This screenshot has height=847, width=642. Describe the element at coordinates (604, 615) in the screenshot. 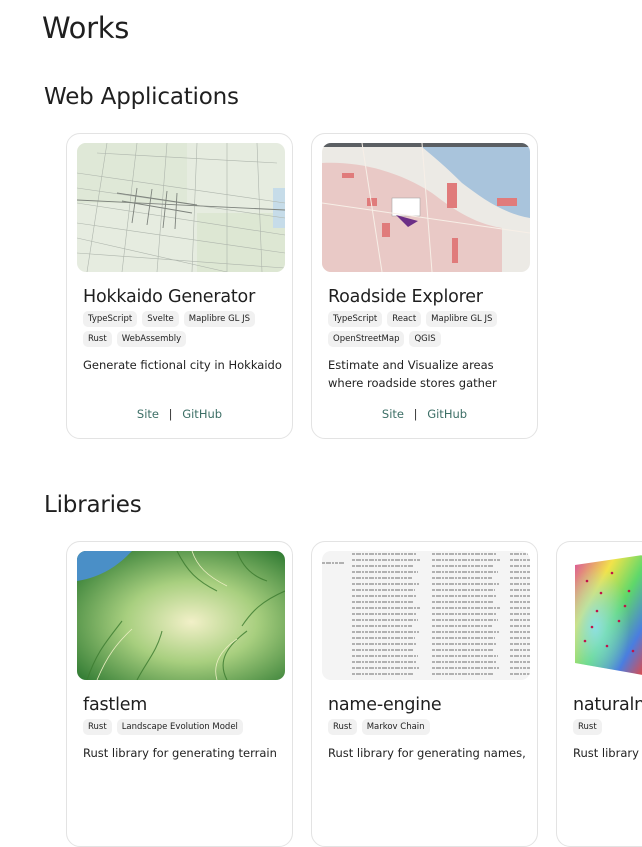

I see `thumbnail-naturalneighbor` at that location.